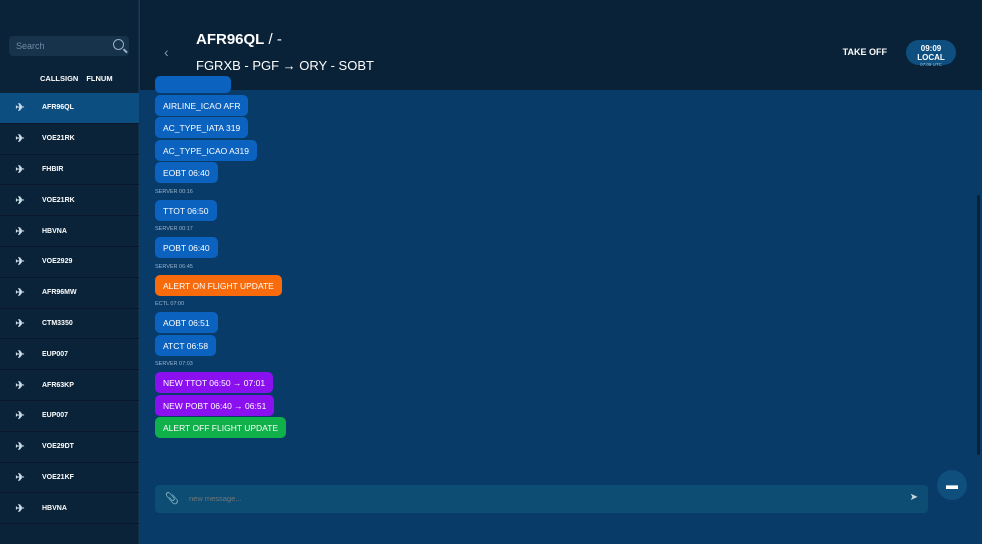 This screenshot has width=982, height=544. What do you see at coordinates (202, 105) in the screenshot?
I see `message-bubble: AIRLINE_ICAO AFR` at bounding box center [202, 105].